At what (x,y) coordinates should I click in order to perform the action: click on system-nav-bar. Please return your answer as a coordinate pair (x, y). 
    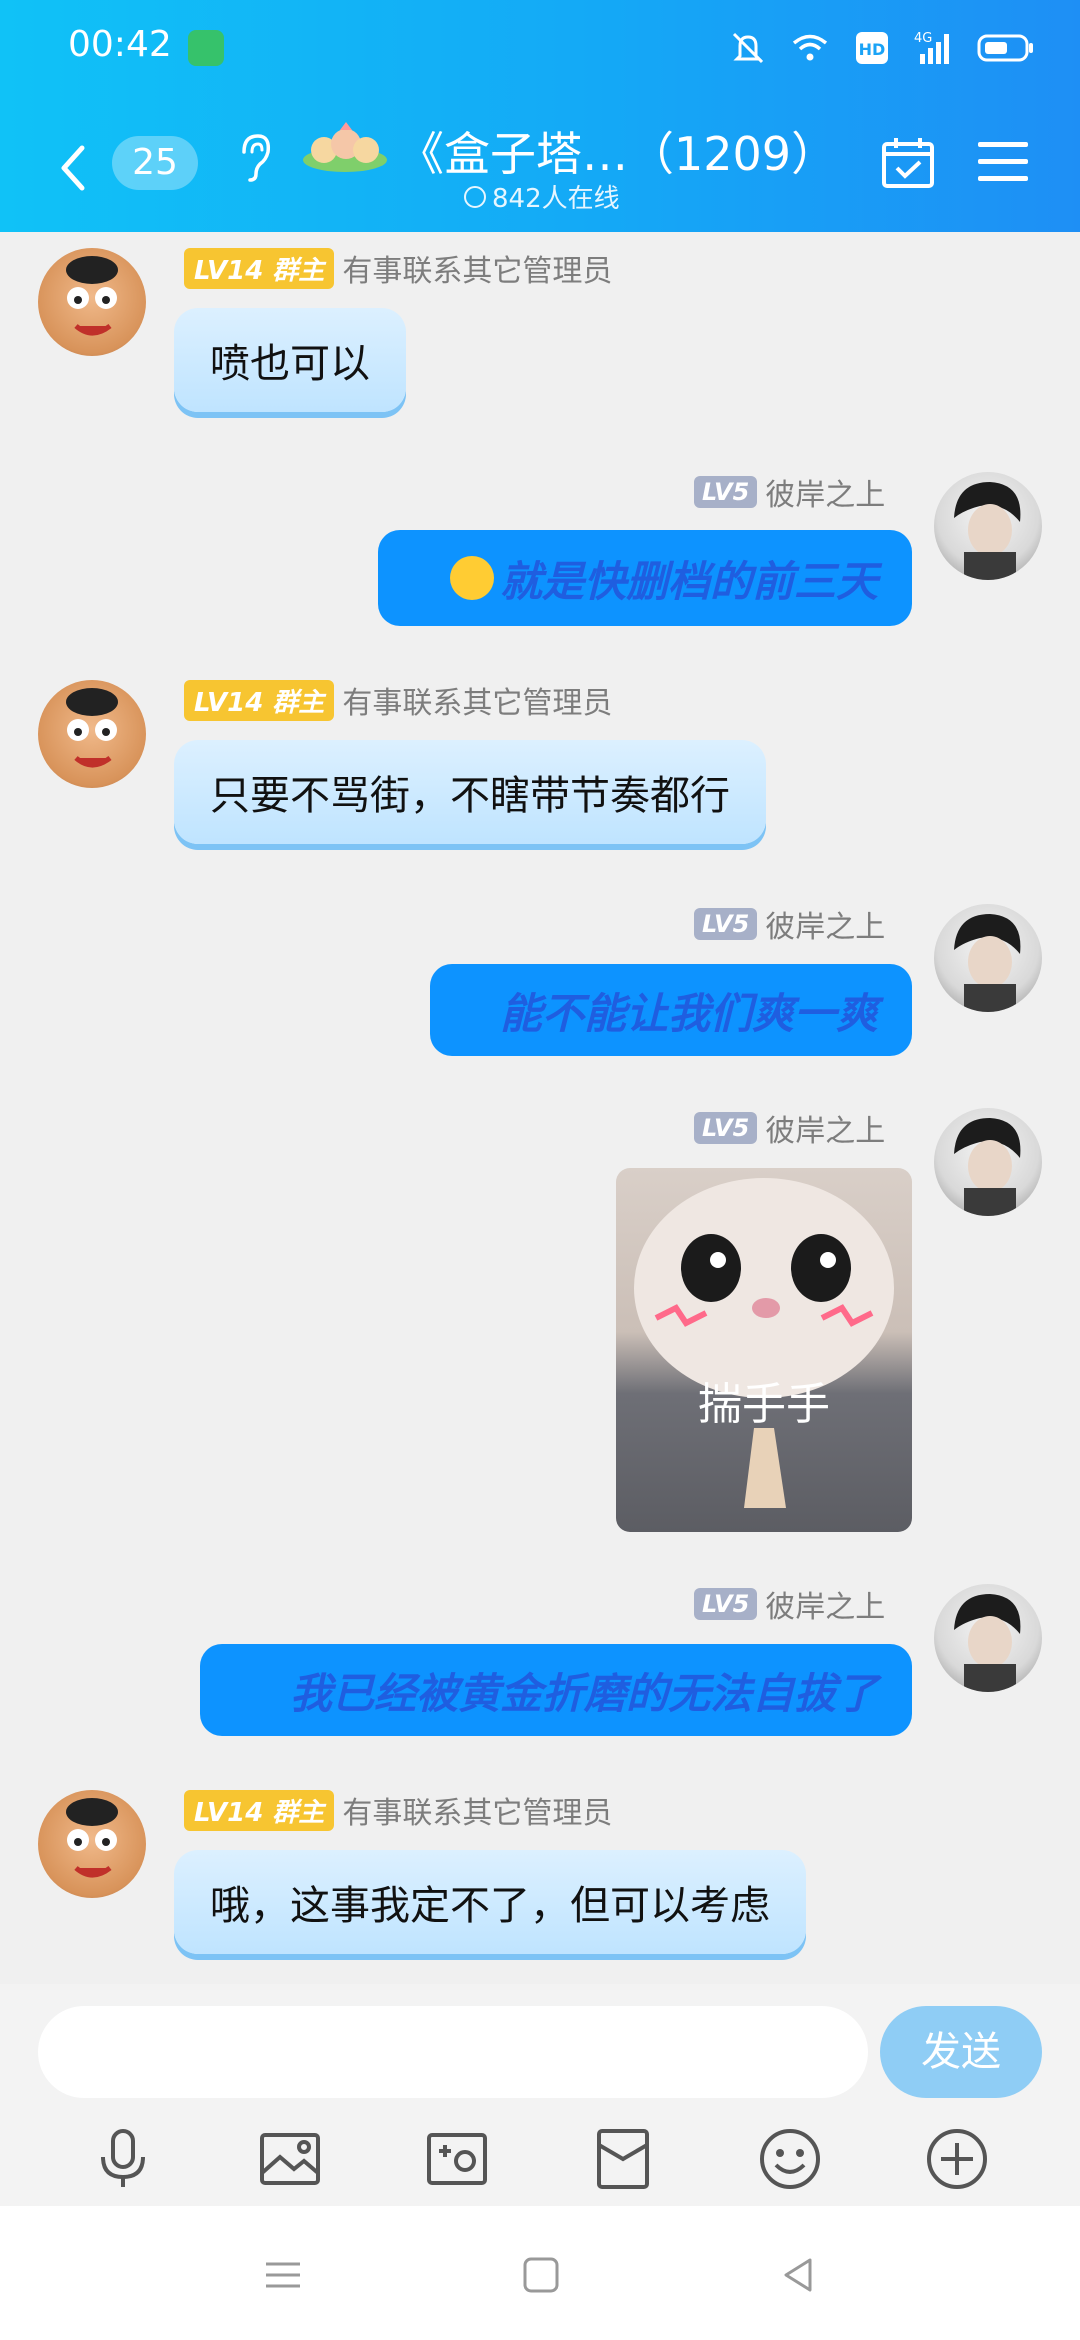
    Looking at the image, I should click on (540, 2273).